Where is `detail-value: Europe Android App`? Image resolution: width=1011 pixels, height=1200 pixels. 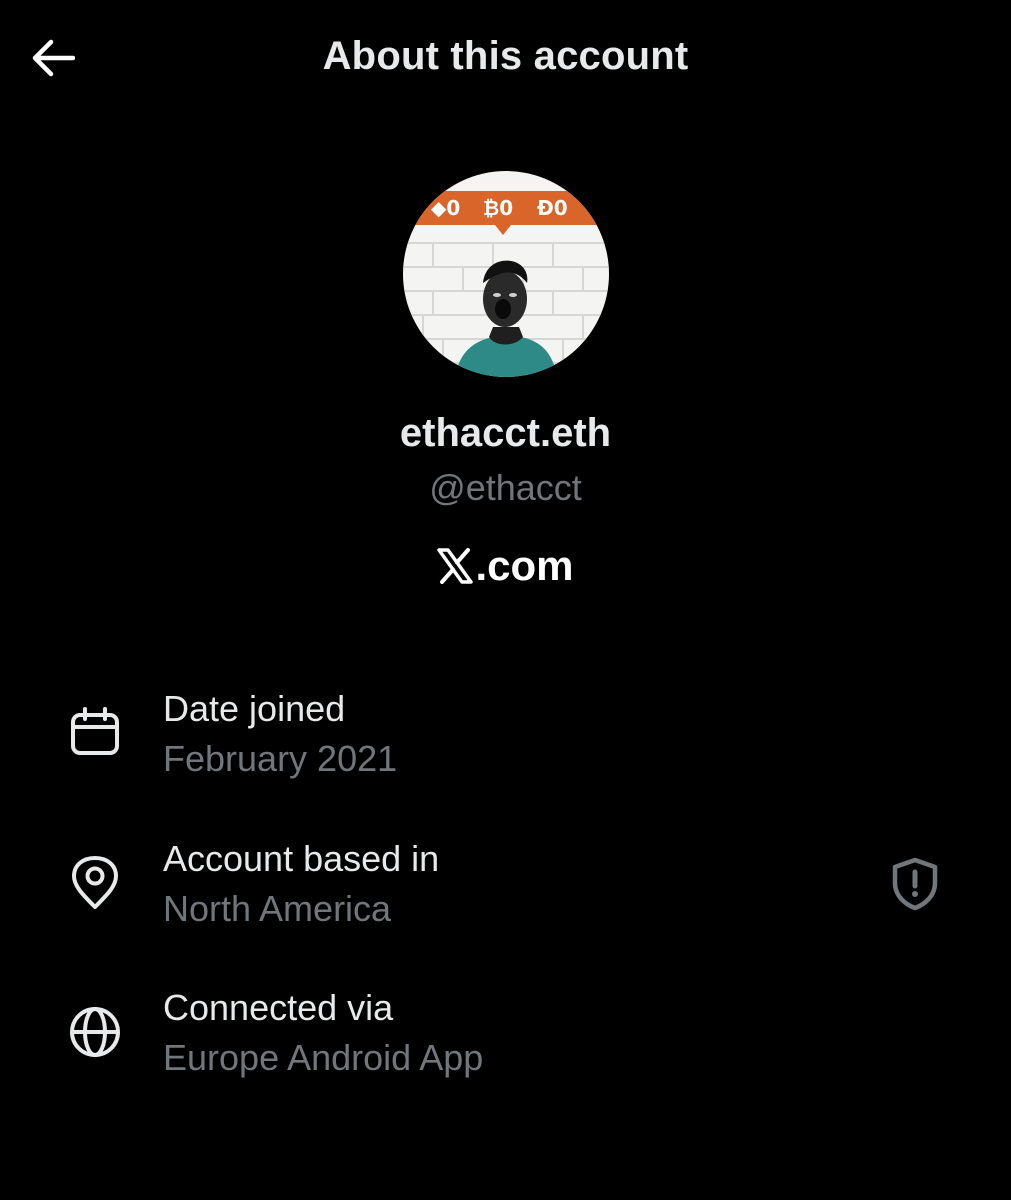
detail-value: Europe Android App is located at coordinates (323, 1057).